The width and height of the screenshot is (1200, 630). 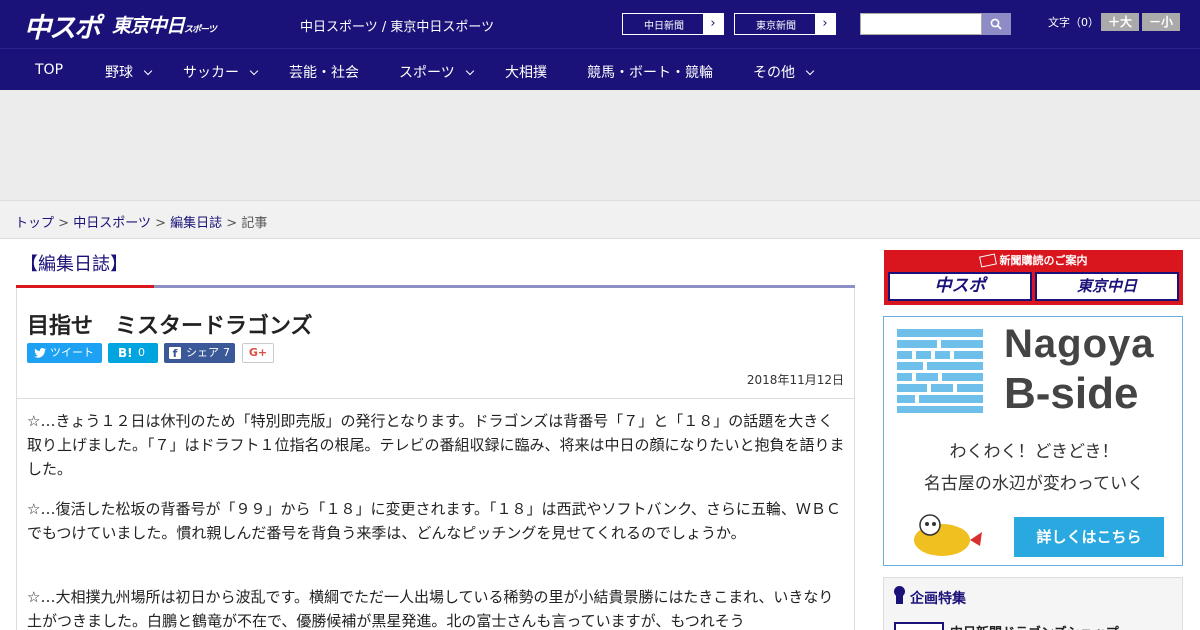 What do you see at coordinates (258, 353) in the screenshot?
I see `google-plus-button: G+` at bounding box center [258, 353].